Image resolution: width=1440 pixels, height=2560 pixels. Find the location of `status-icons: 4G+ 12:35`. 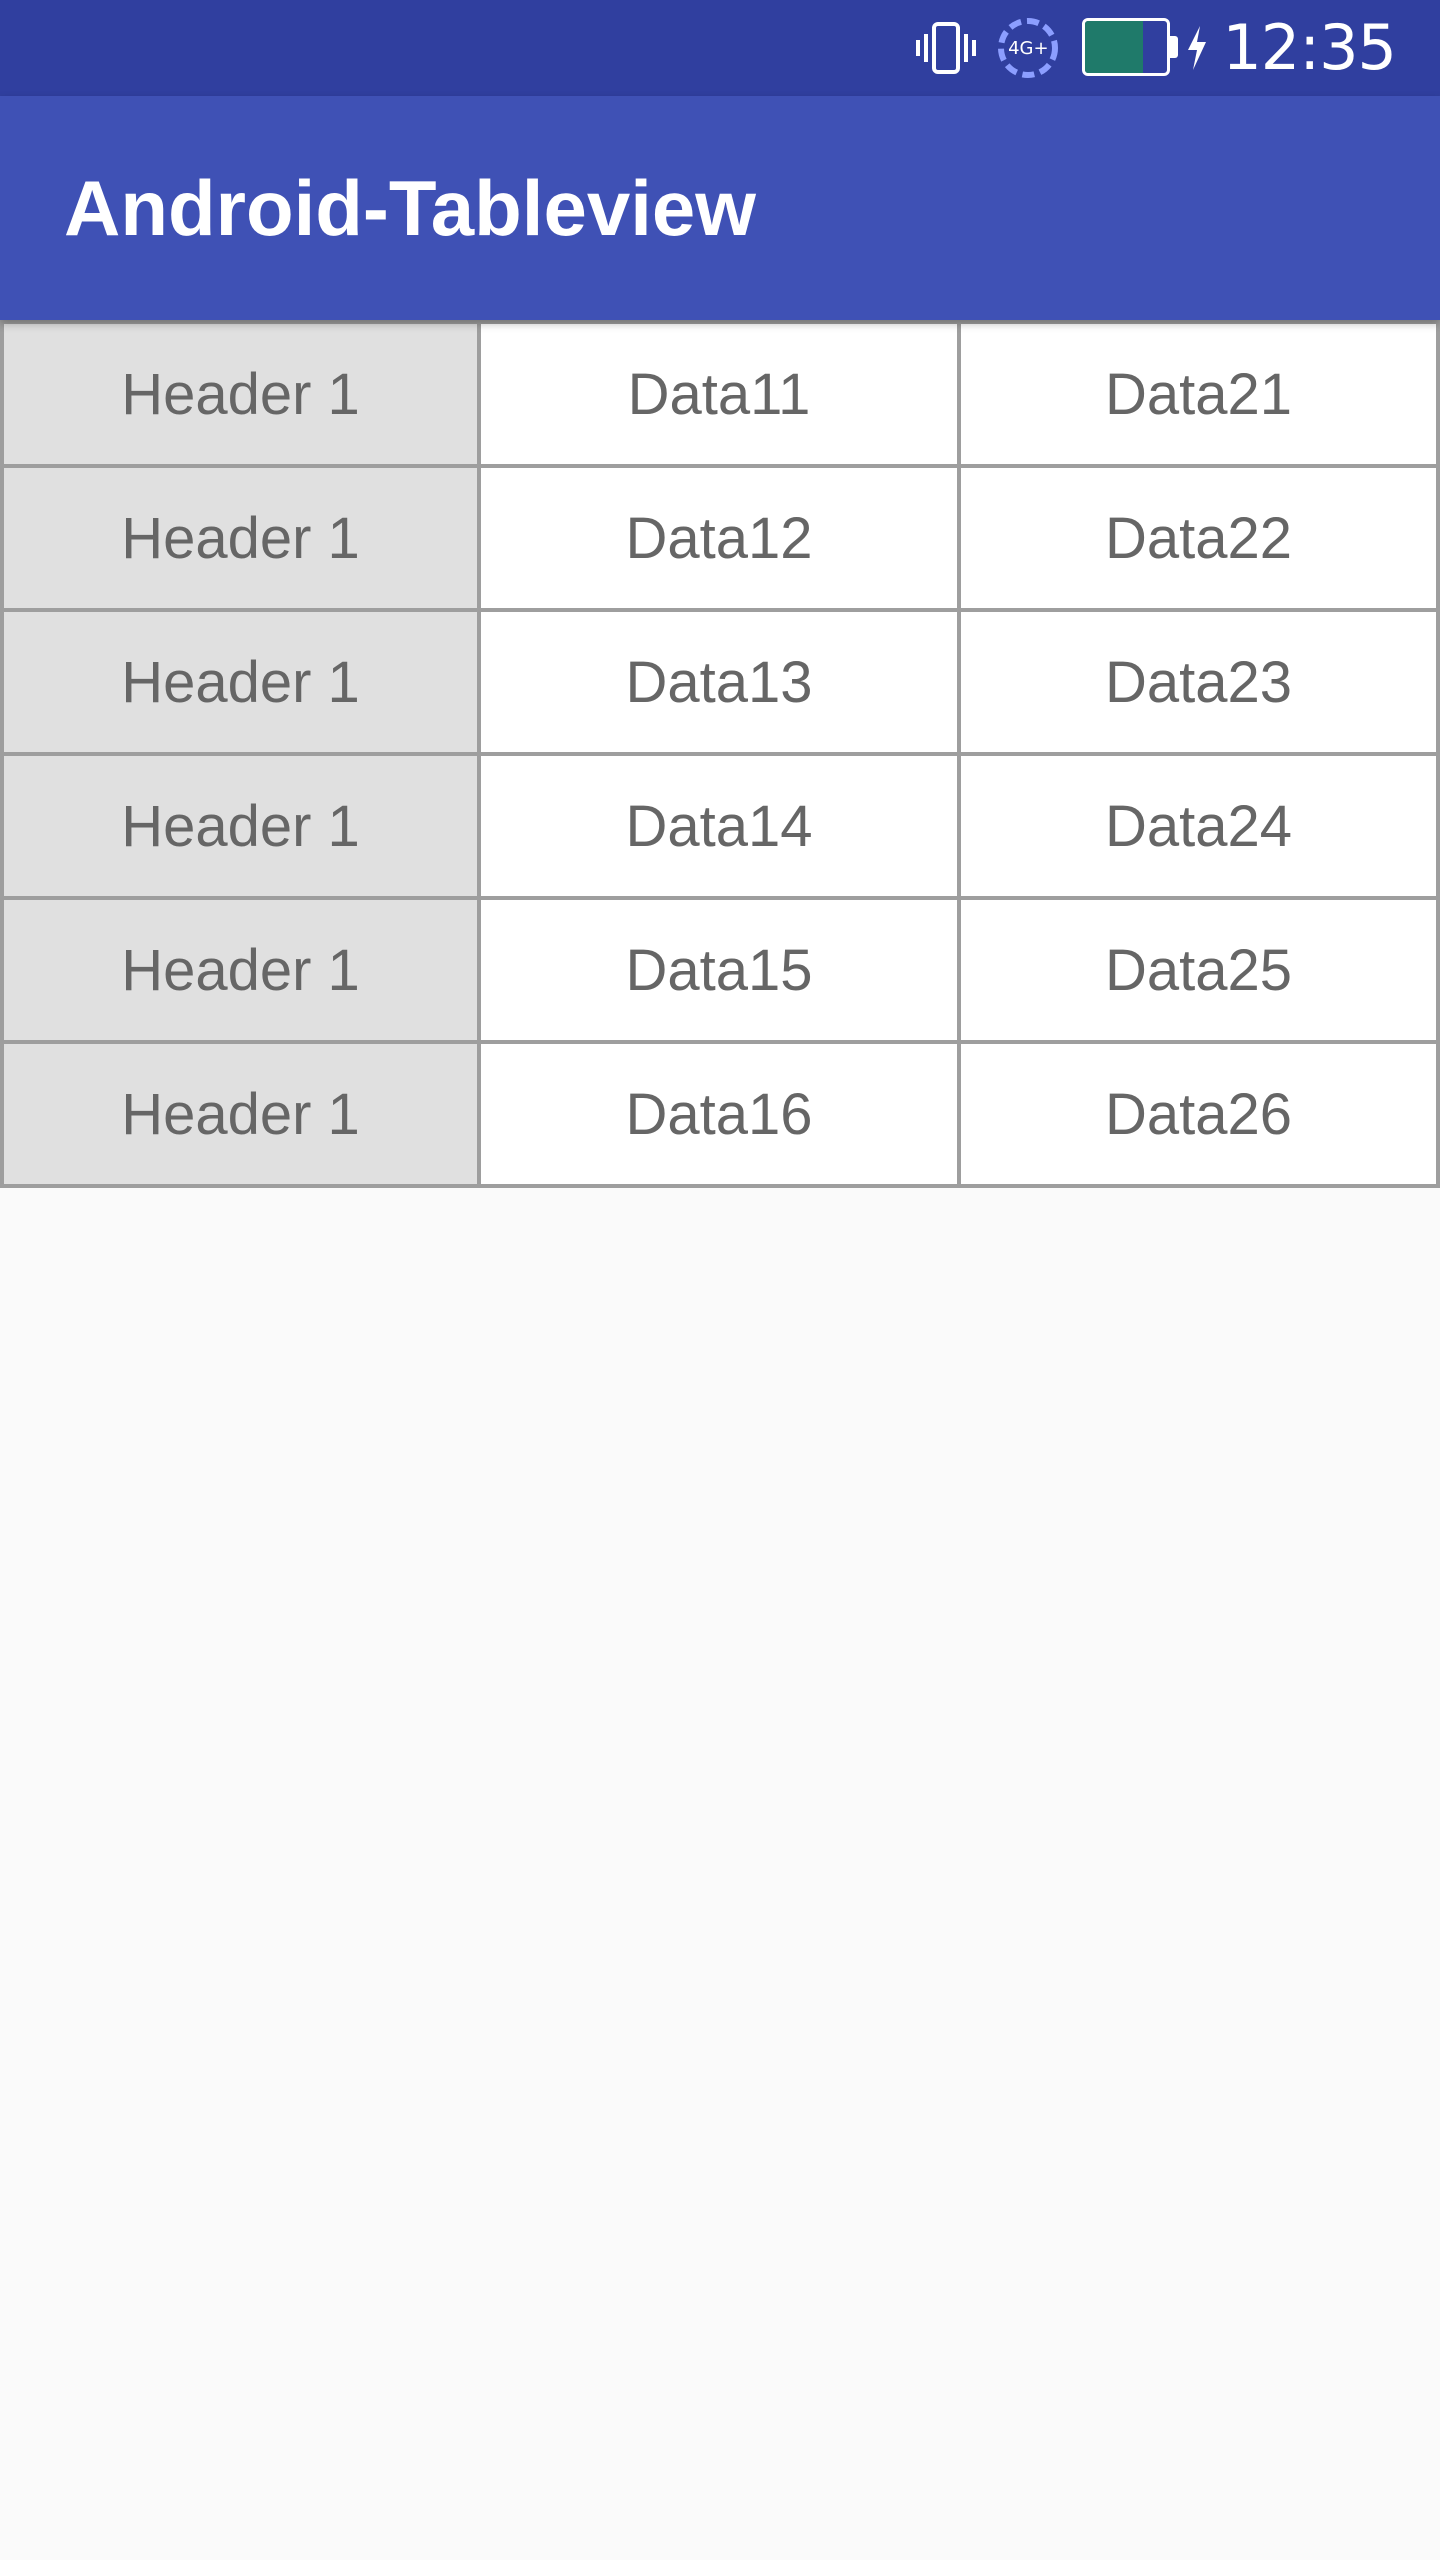

status-icons: 4G+ 12:35 is located at coordinates (1155, 48).